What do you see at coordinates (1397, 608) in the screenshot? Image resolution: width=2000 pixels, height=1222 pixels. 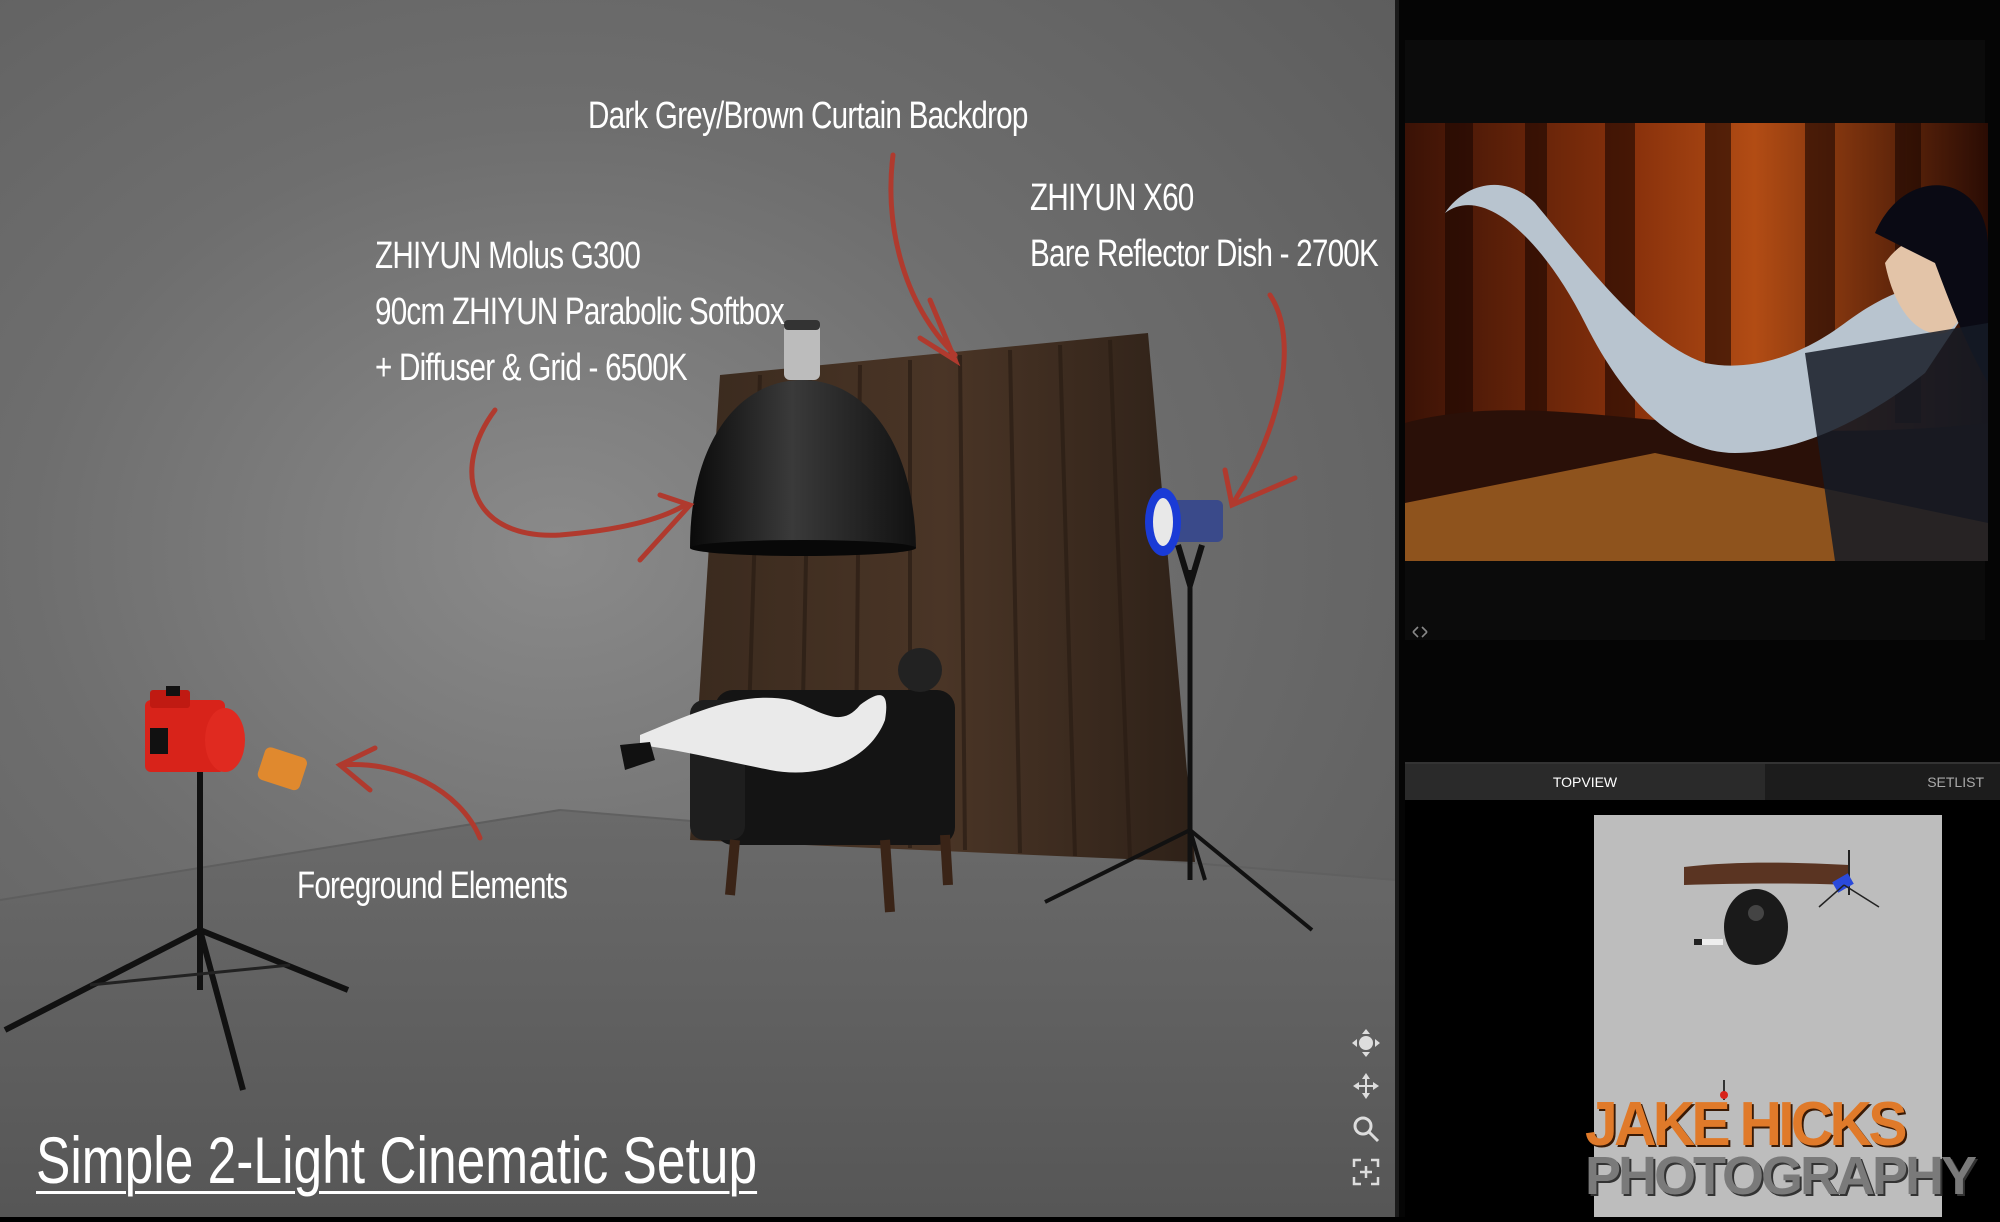 I see `panel-divider` at bounding box center [1397, 608].